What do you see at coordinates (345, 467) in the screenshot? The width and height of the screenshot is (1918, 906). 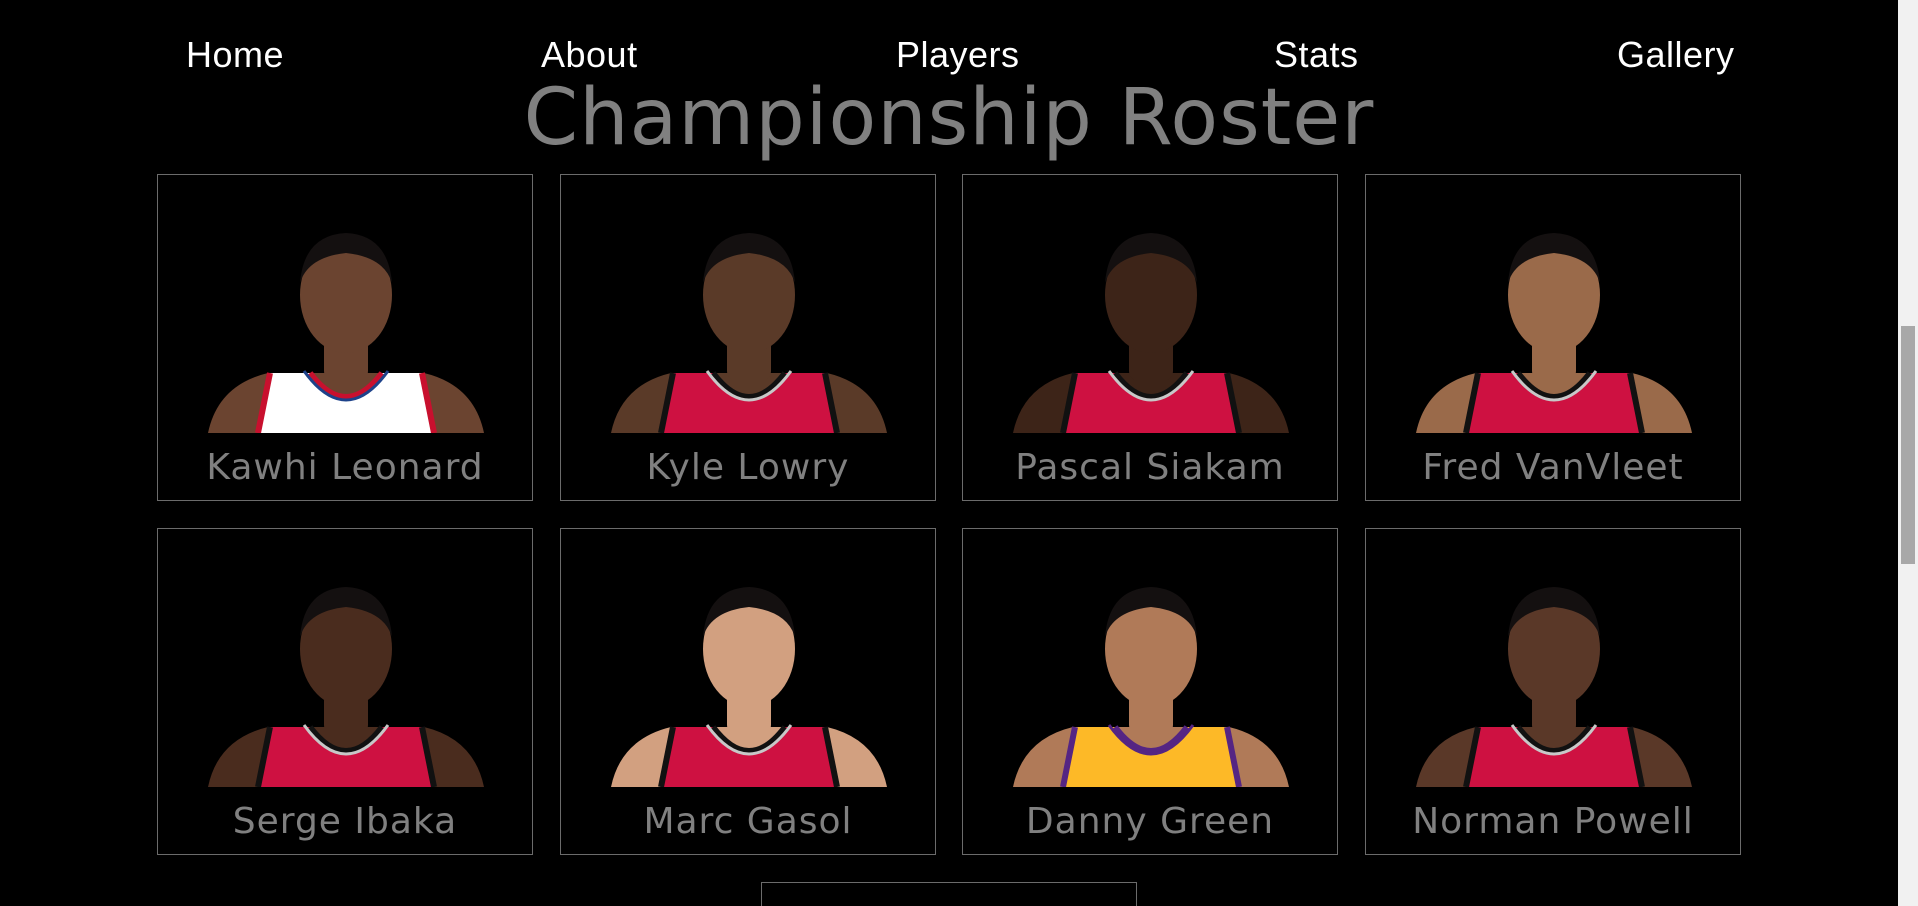 I see `player-name: Kawhi Leonard` at bounding box center [345, 467].